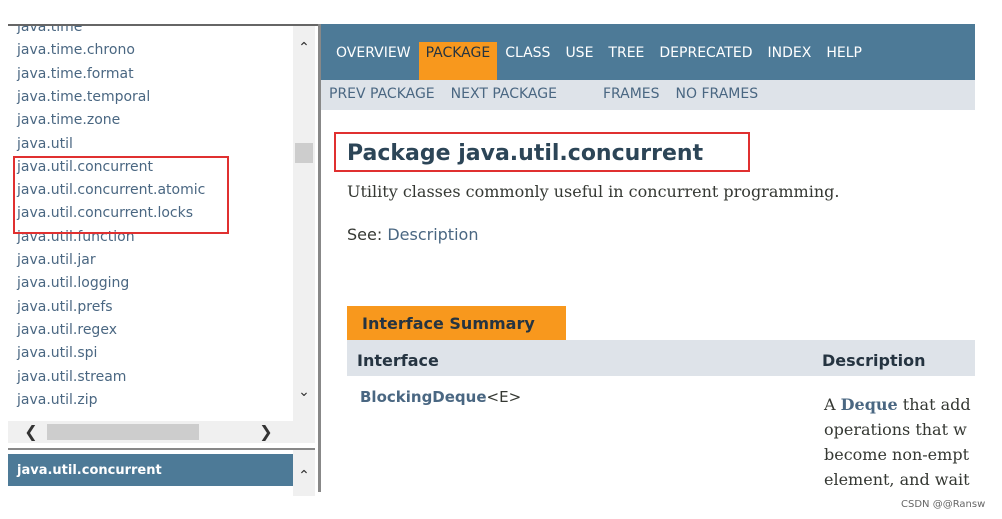 This screenshot has height=519, width=1002. What do you see at coordinates (423, 397) in the screenshot?
I see `interface-name: BlockingDeque` at bounding box center [423, 397].